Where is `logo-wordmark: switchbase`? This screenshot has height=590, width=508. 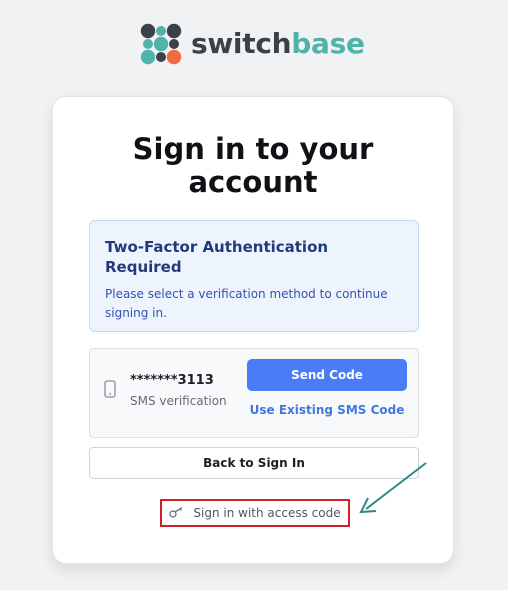
logo-wordmark: switchbase is located at coordinates (278, 44).